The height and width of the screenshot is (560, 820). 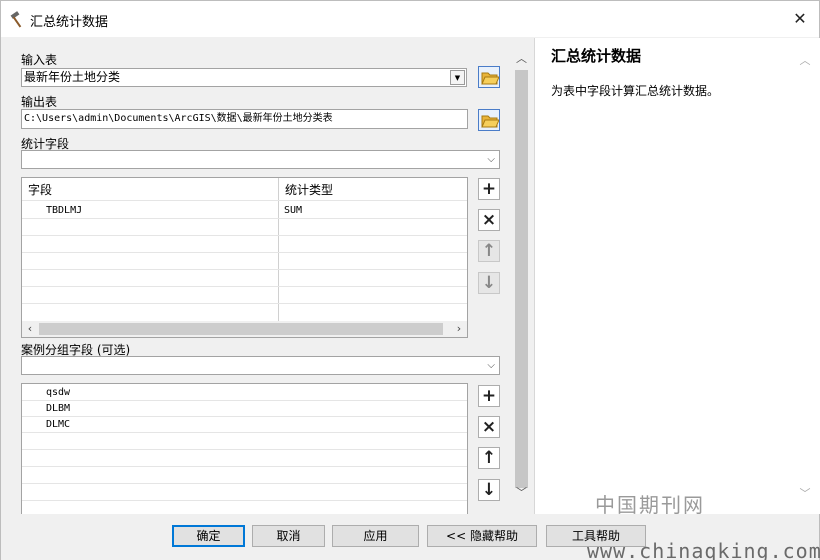 I want to click on footer-watermark: www.chinaqking.com, so click(x=703, y=549).